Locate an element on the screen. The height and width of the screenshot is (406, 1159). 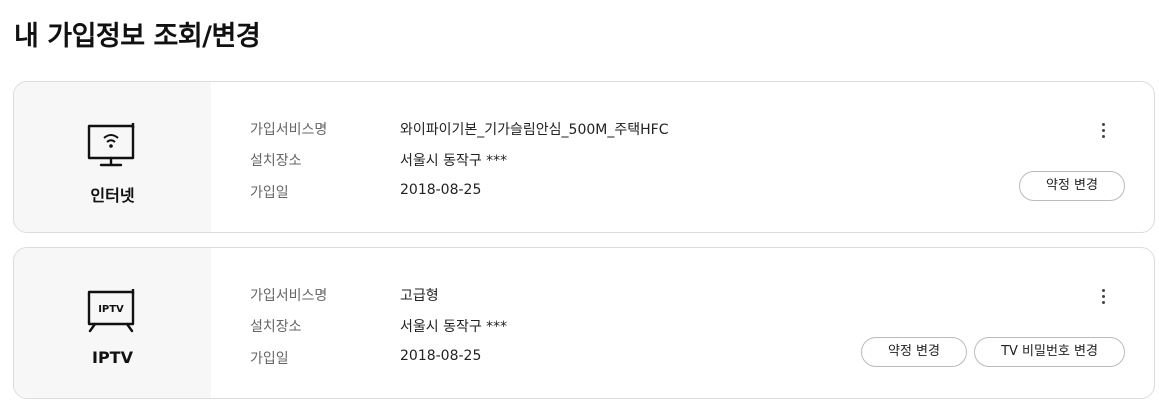
service-type-name: 인터넷 is located at coordinates (112, 195).